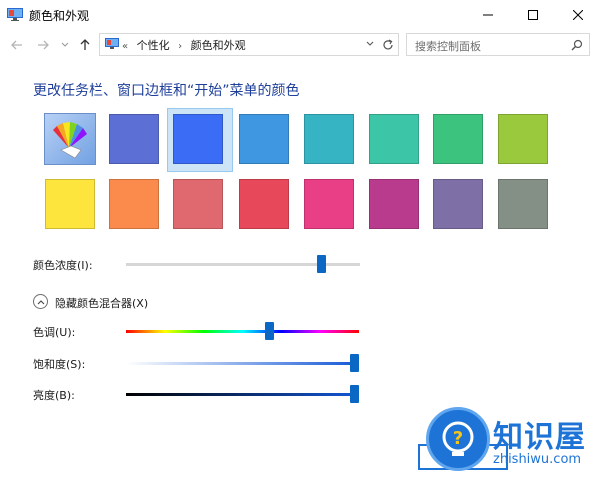 Image resolution: width=600 pixels, height=480 pixels. I want to click on maximize-button, so click(532, 15).